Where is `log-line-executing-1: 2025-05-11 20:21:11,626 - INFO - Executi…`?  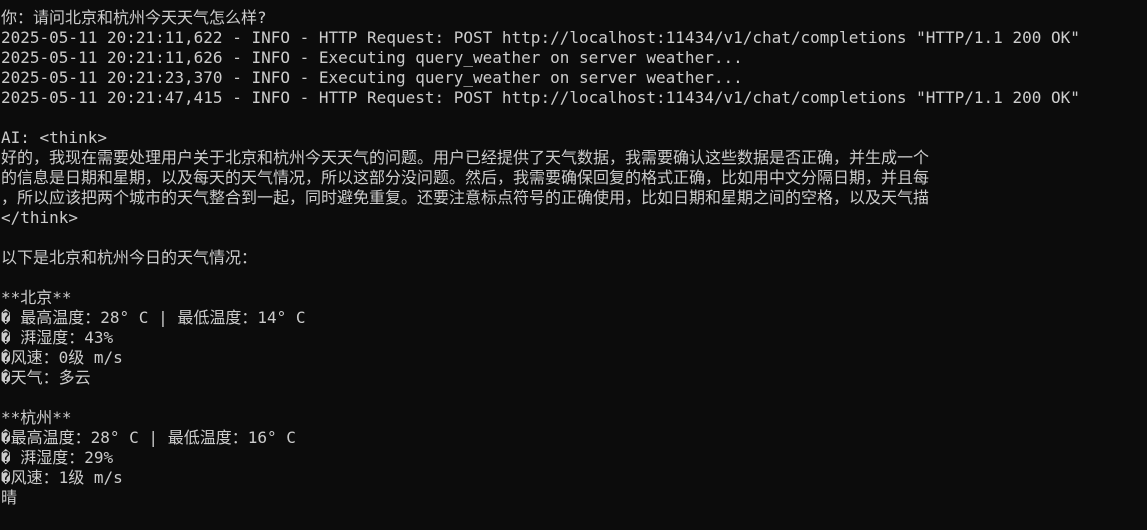
log-line-executing-1: 2025-05-11 20:21:11,626 - INFO - Executi… is located at coordinates (372, 57).